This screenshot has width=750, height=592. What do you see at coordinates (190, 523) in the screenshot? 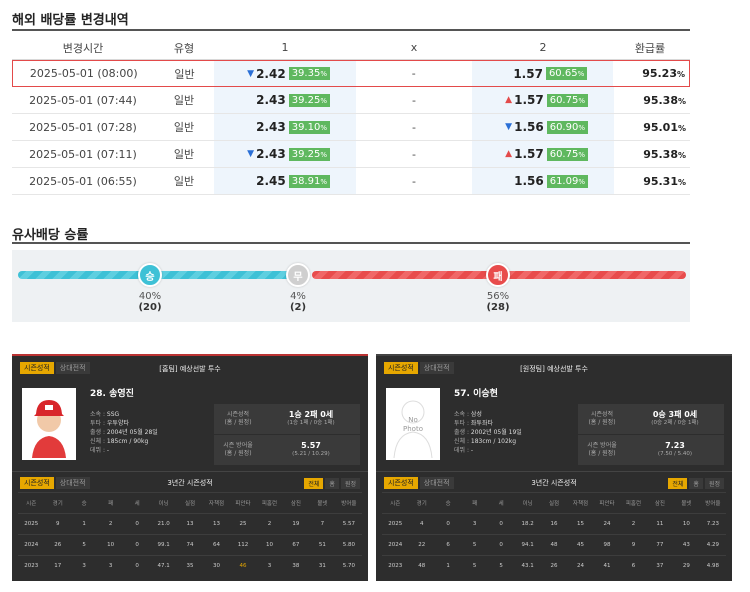
I see `stats-row: 2025 9 1 2 0 21.0 13 13 25 2 19 7 5.57` at bounding box center [190, 523].